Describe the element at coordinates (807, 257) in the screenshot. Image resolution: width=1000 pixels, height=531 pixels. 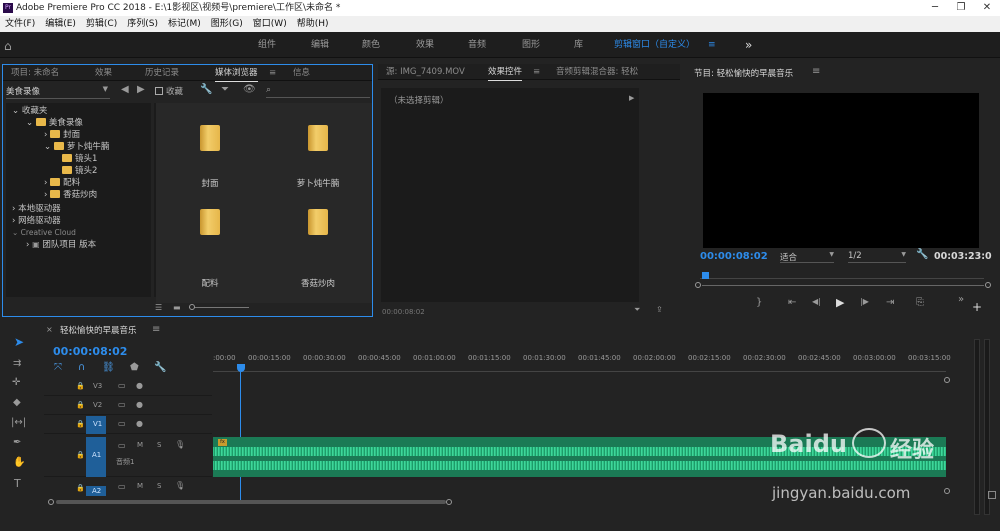
I see `fit-dropdown: 适合 ▼` at that location.